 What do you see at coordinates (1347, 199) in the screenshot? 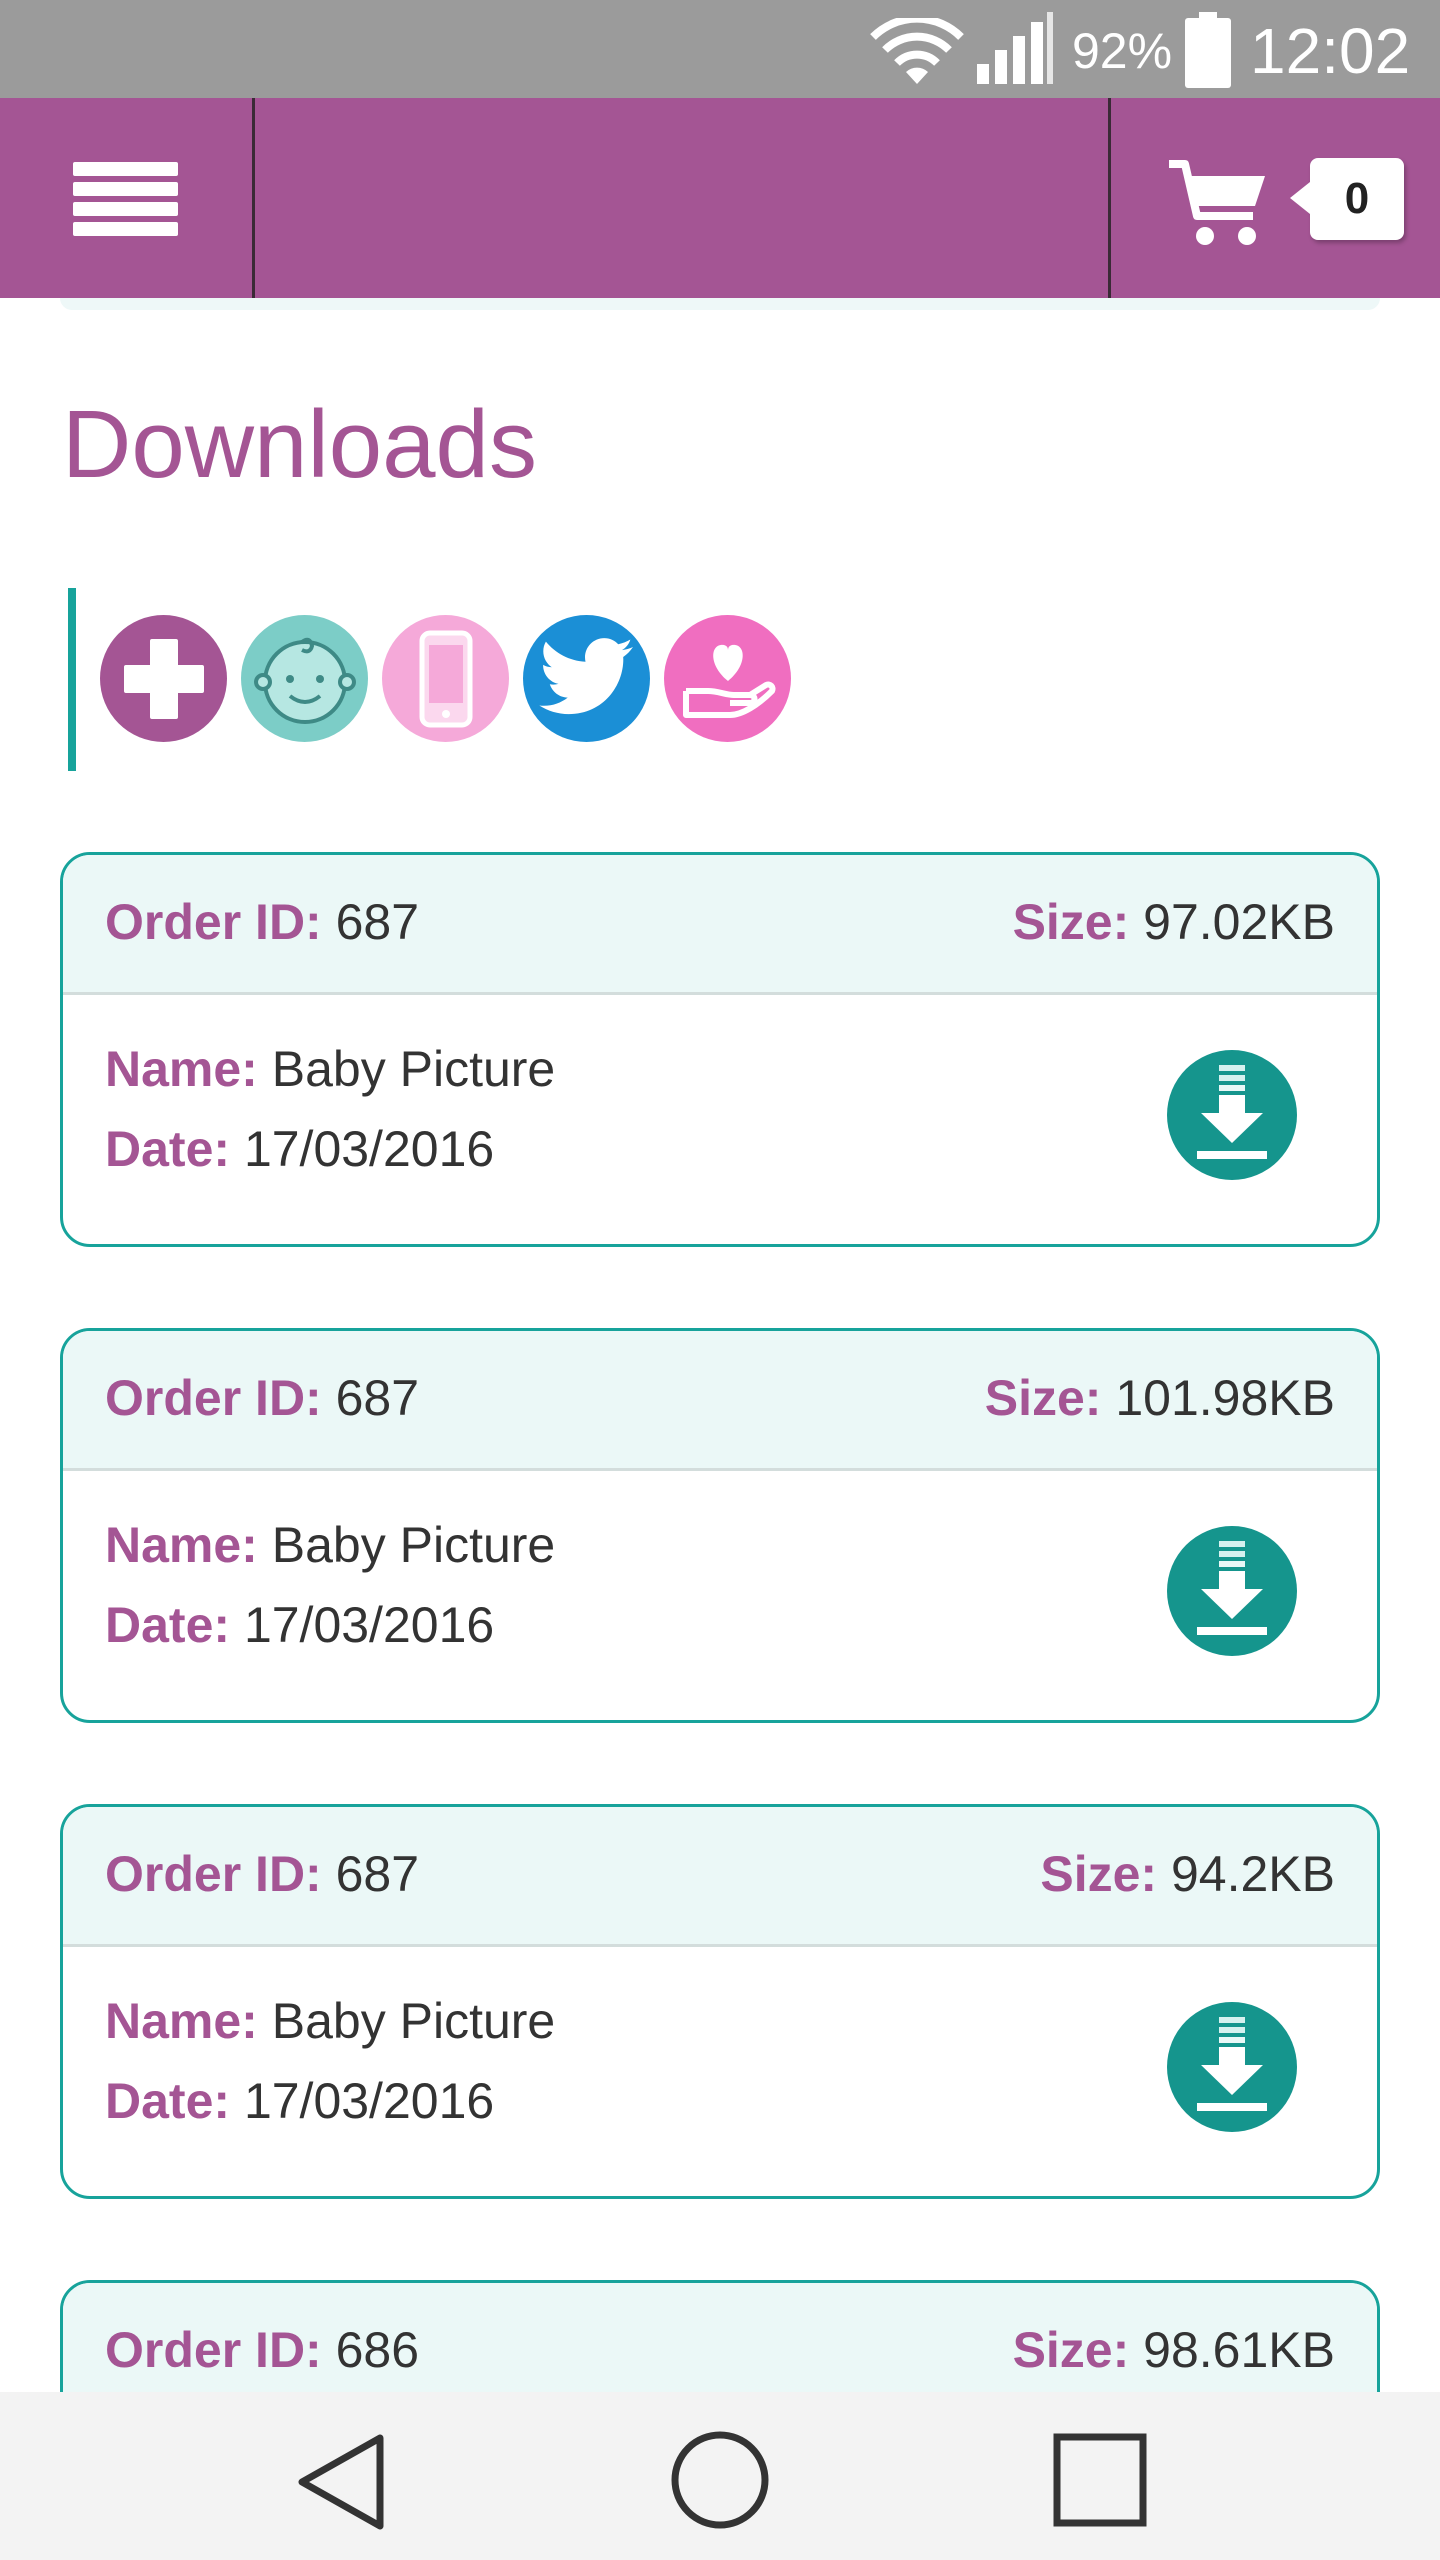
I see `cart-count-badge: 0` at bounding box center [1347, 199].